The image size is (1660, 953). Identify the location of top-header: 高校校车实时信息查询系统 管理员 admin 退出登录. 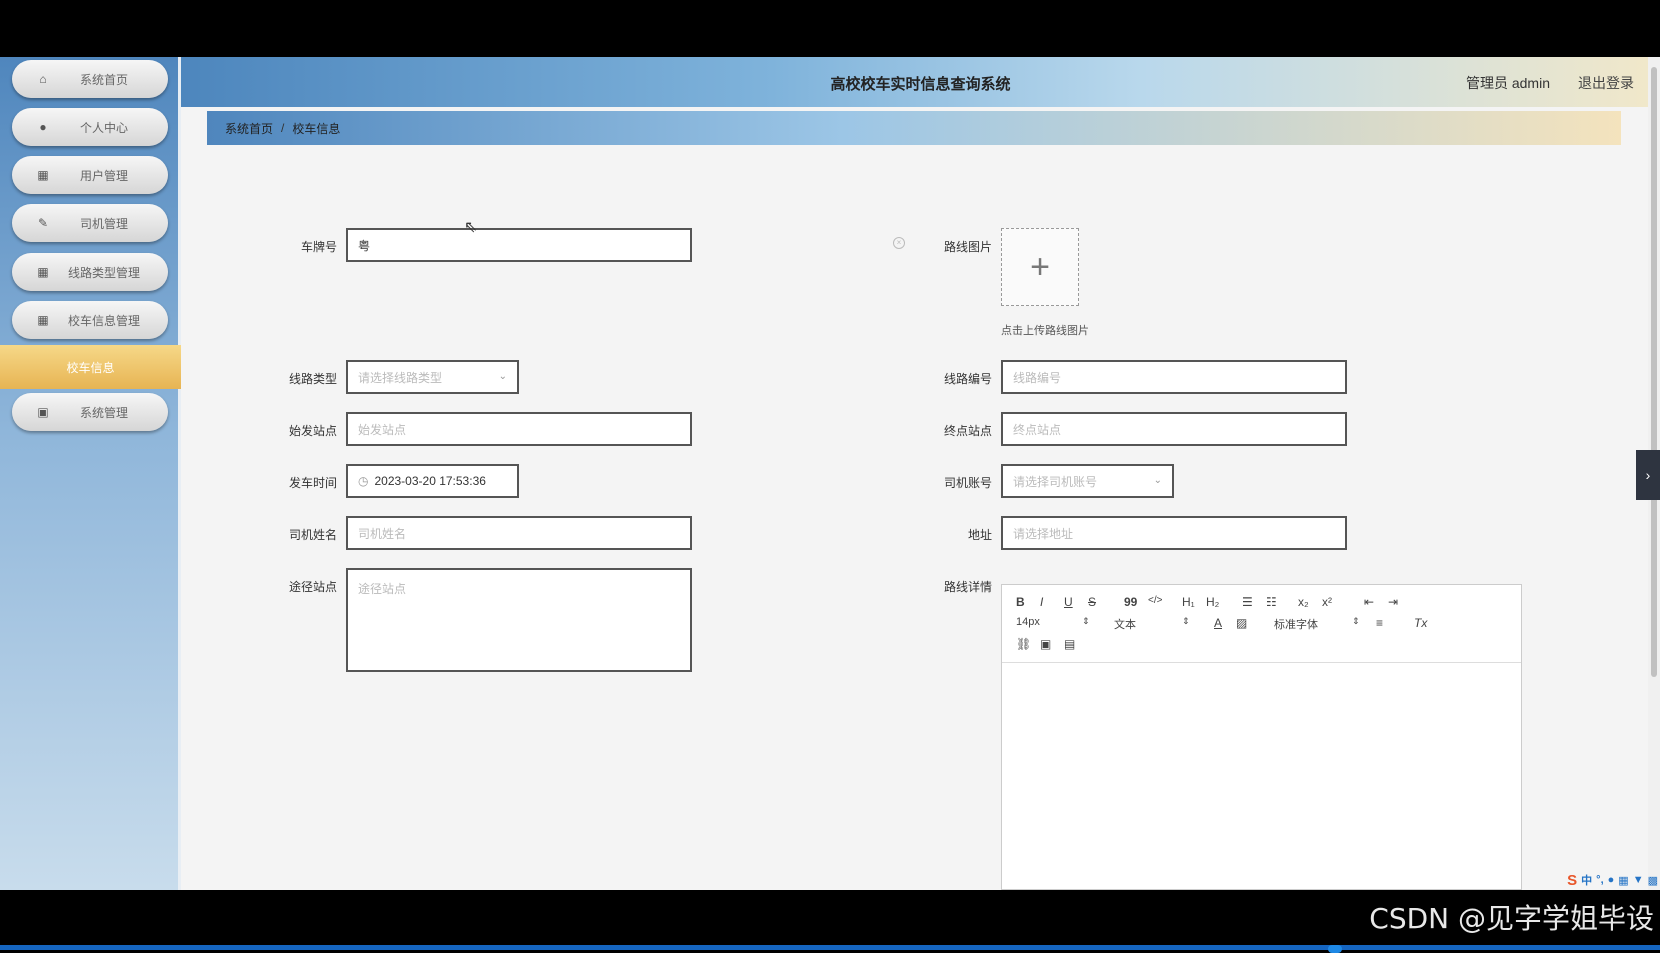
(920, 82).